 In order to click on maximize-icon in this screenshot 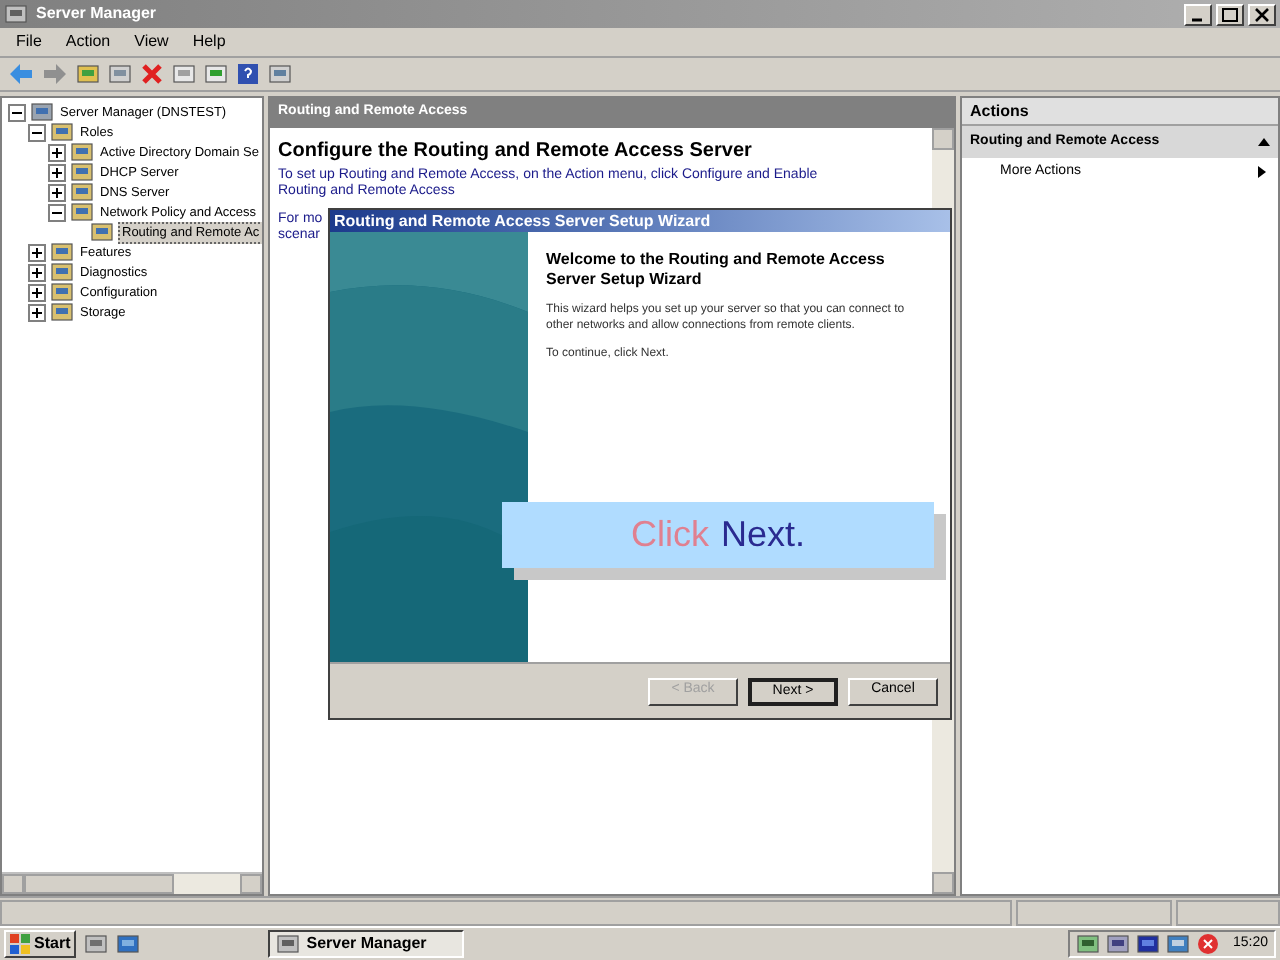, I will do `click(1230, 14)`.